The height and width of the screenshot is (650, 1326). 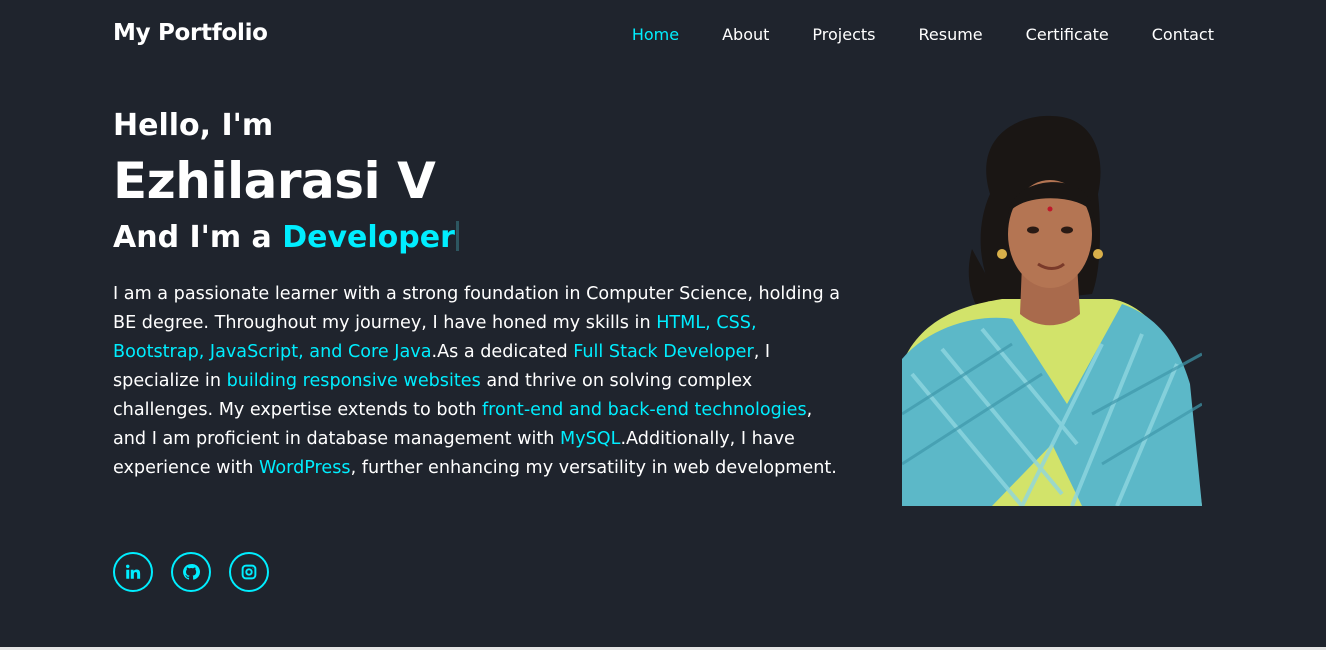 What do you see at coordinates (745, 34) in the screenshot?
I see `nav-about: About` at bounding box center [745, 34].